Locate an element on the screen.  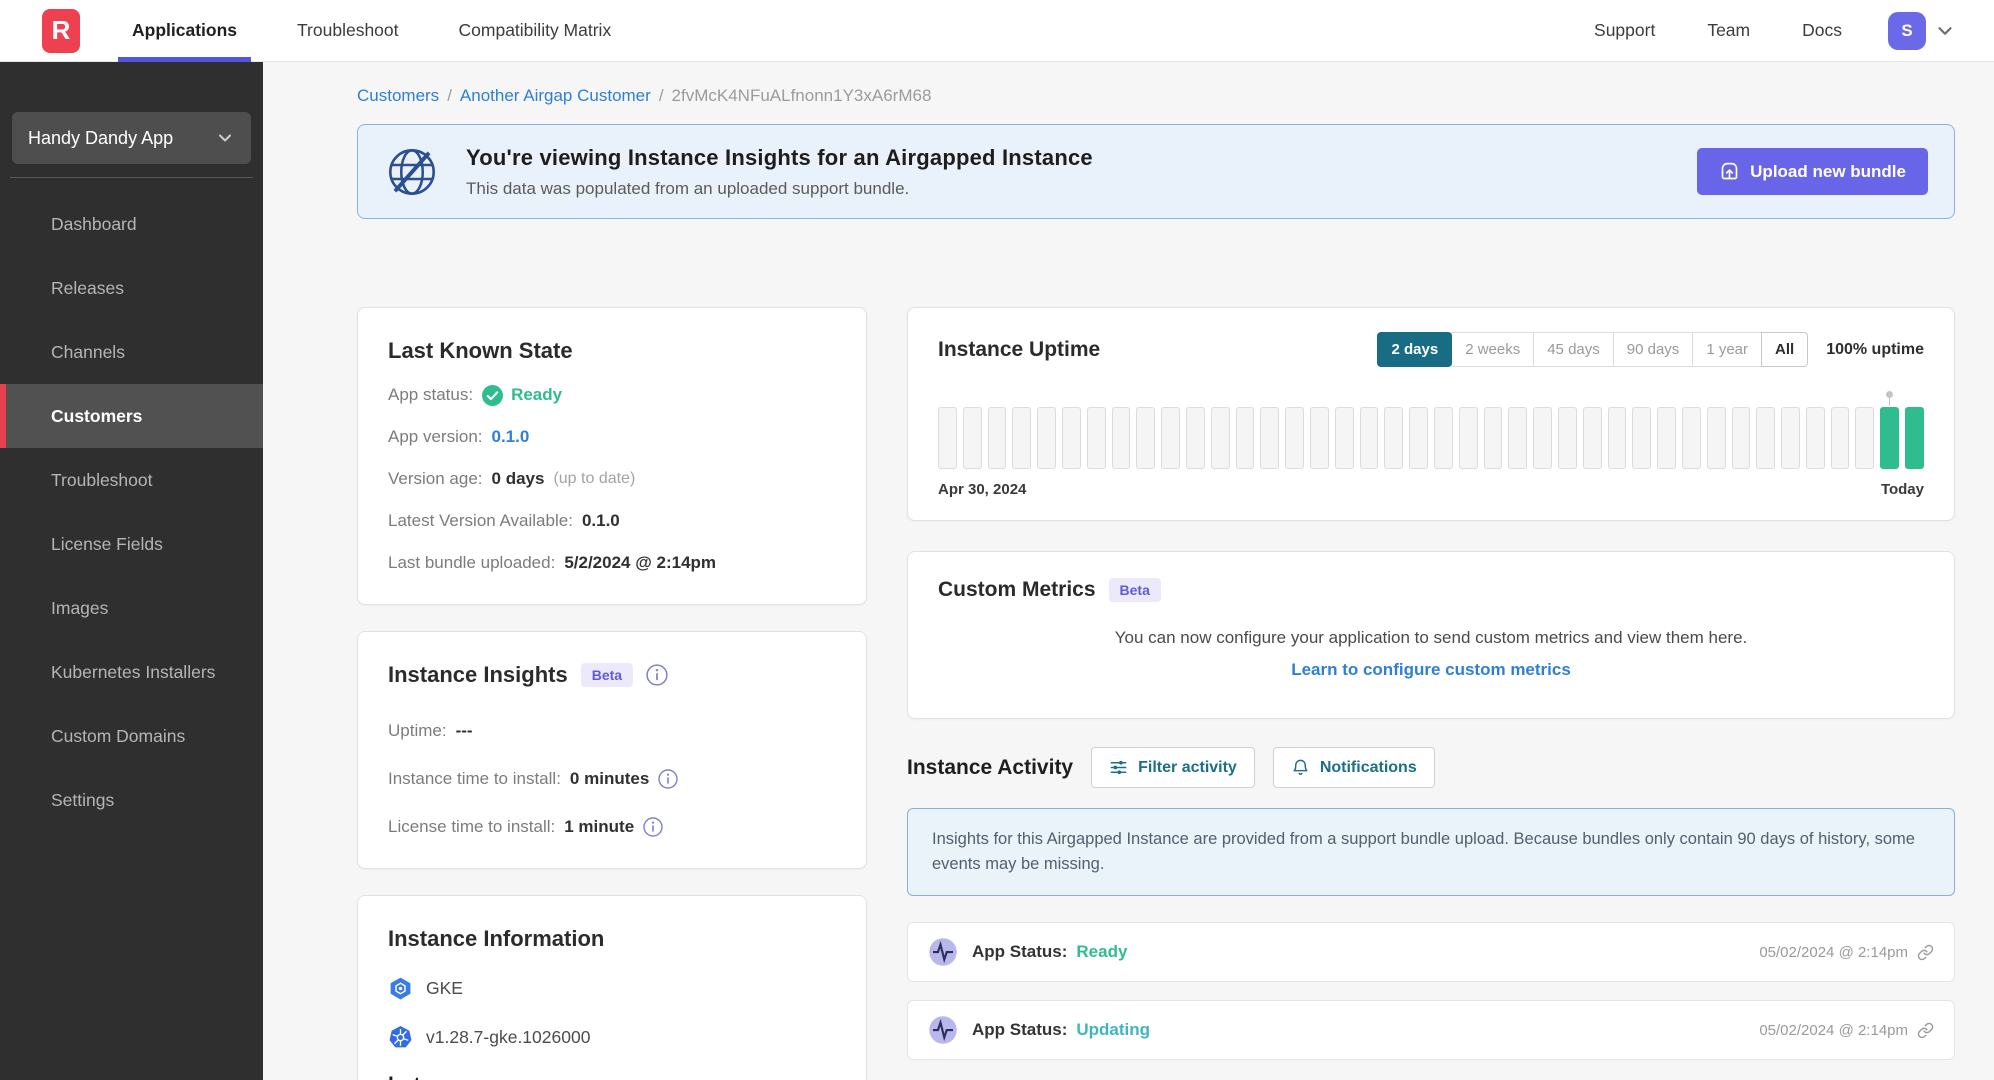
sidebar-item-channels: Channels is located at coordinates (131, 352).